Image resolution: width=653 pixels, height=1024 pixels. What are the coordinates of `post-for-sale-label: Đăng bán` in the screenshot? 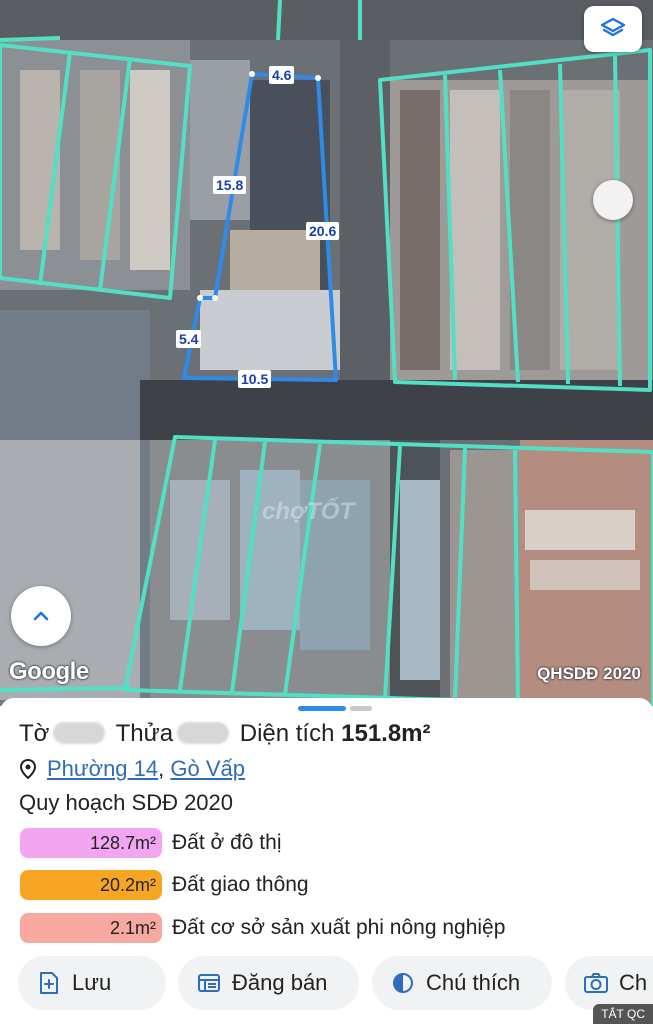 It's located at (280, 982).